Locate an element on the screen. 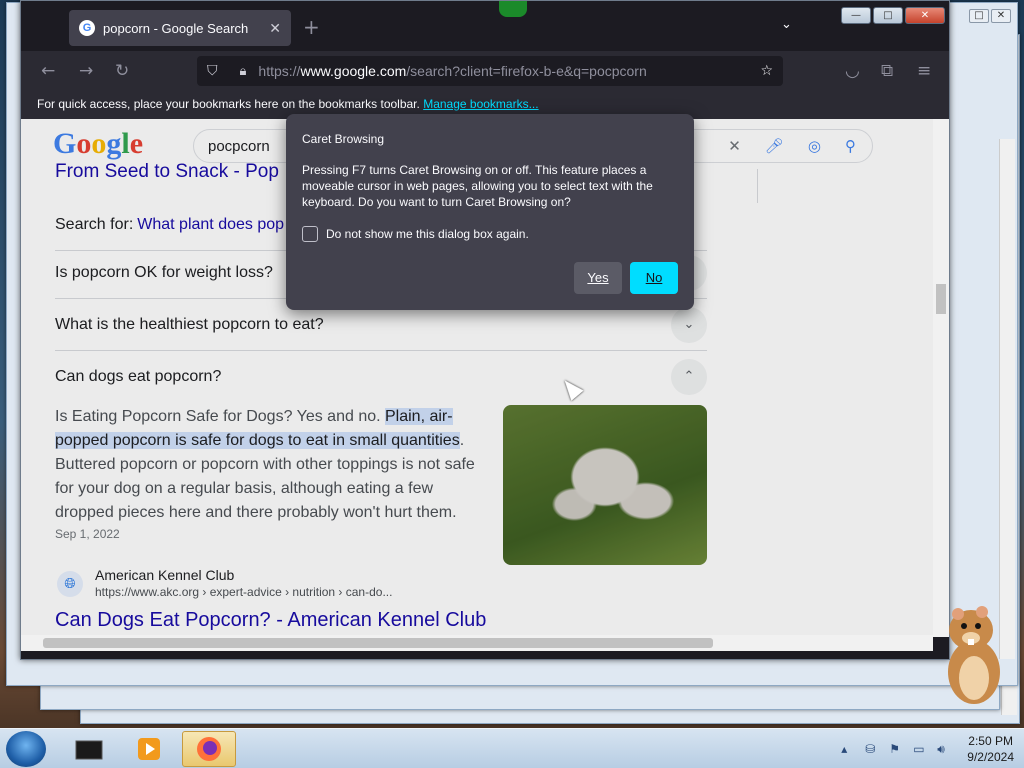 The image size is (1024, 768). volume-icon: 🔊︎ is located at coordinates (944, 749).